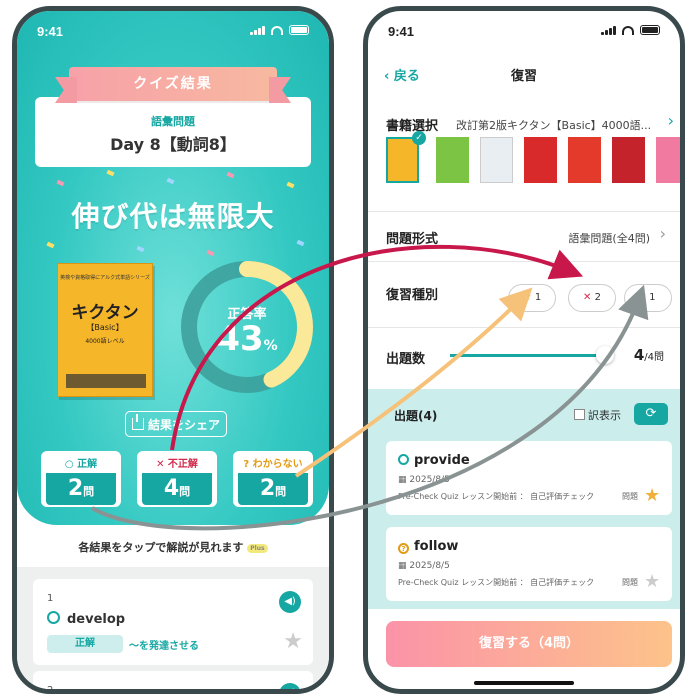  Describe the element at coordinates (81, 464) in the screenshot. I see `stat-correct-label: ○ 正解` at that location.